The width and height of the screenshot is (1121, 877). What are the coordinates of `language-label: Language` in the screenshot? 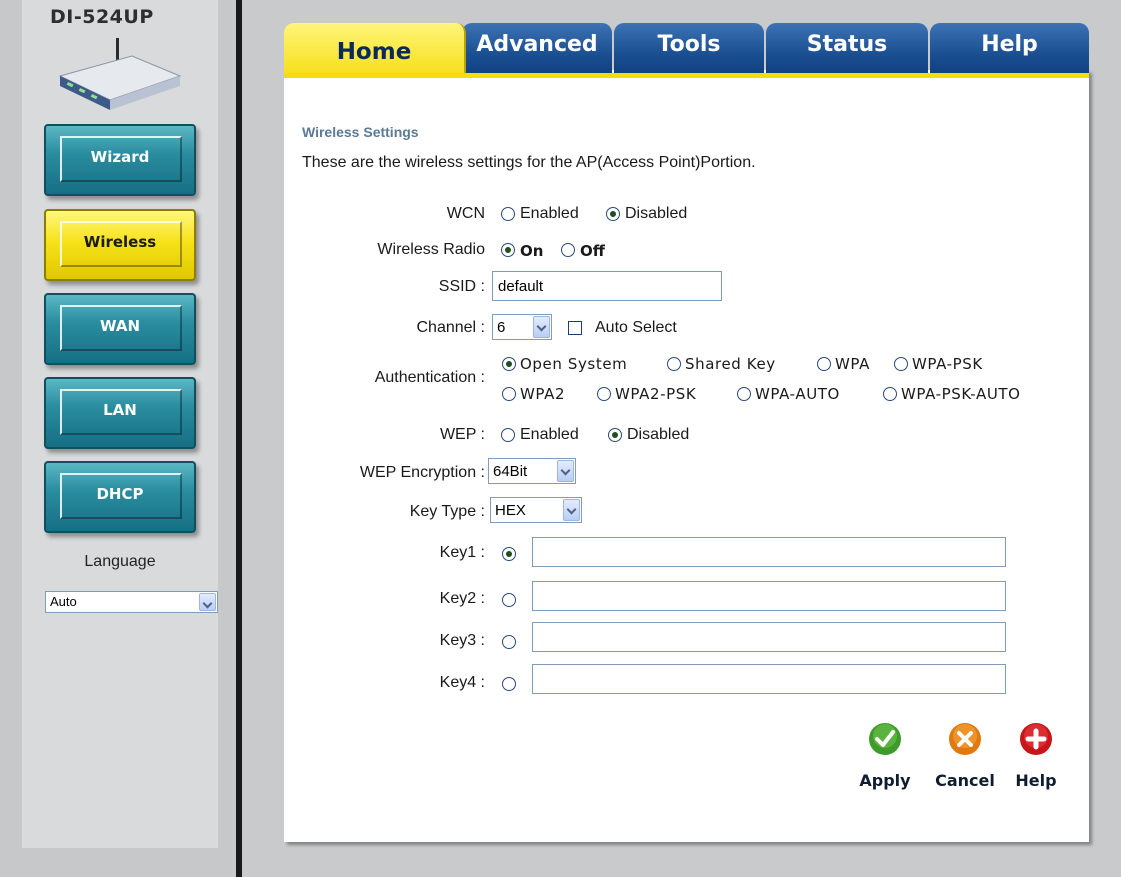 It's located at (120, 561).